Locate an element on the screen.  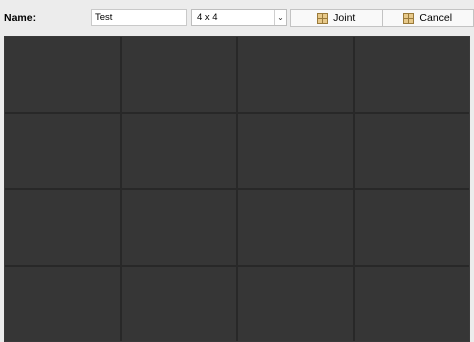
toolbar: Name: Test 4 x 4 ⌄ Joint Cancel is located at coordinates (237, 17).